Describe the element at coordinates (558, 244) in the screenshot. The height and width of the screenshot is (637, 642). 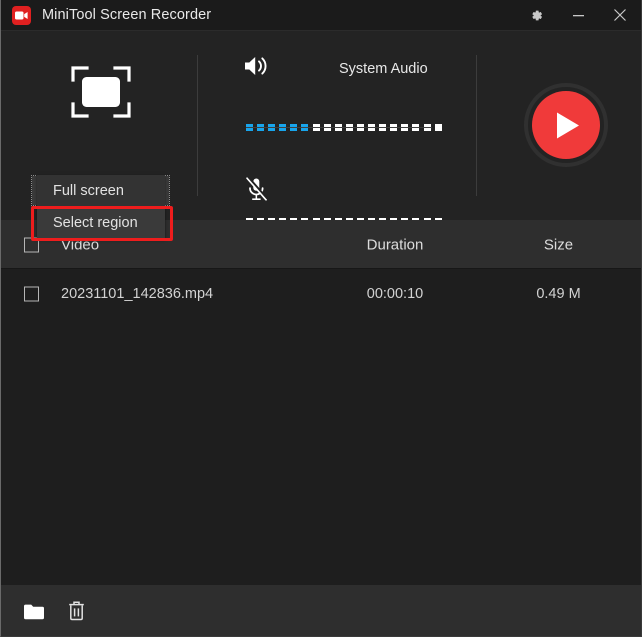
I see `column-header-size: Size` at that location.